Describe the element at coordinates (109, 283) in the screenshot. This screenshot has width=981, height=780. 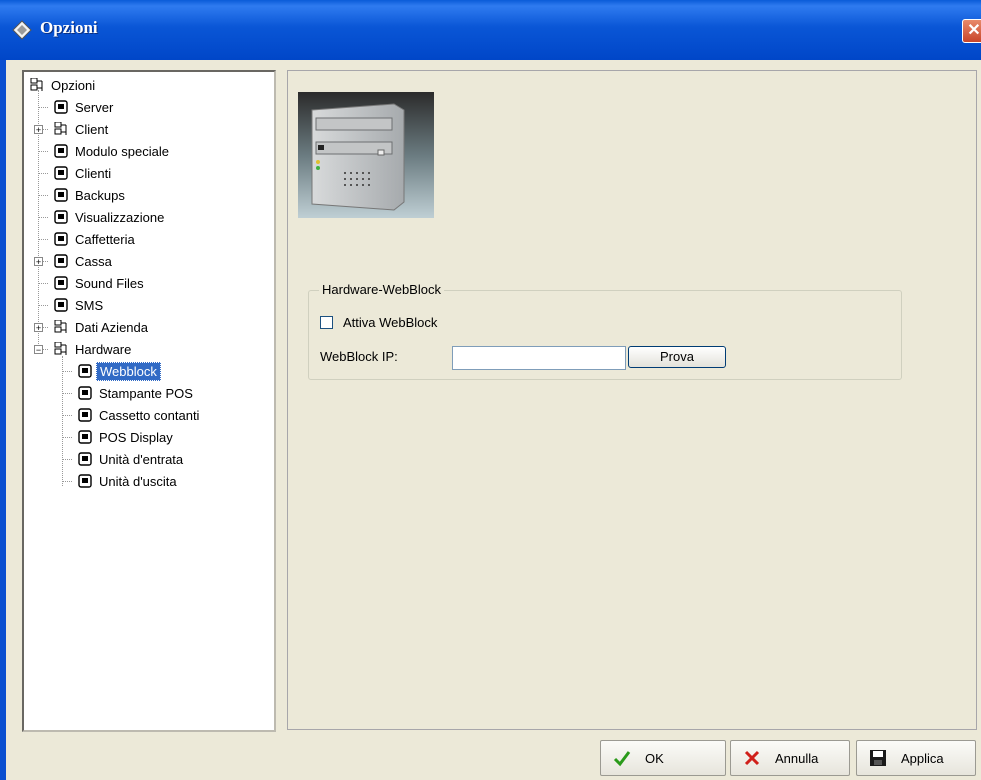
I see `tree-item-label: Sound Files` at that location.